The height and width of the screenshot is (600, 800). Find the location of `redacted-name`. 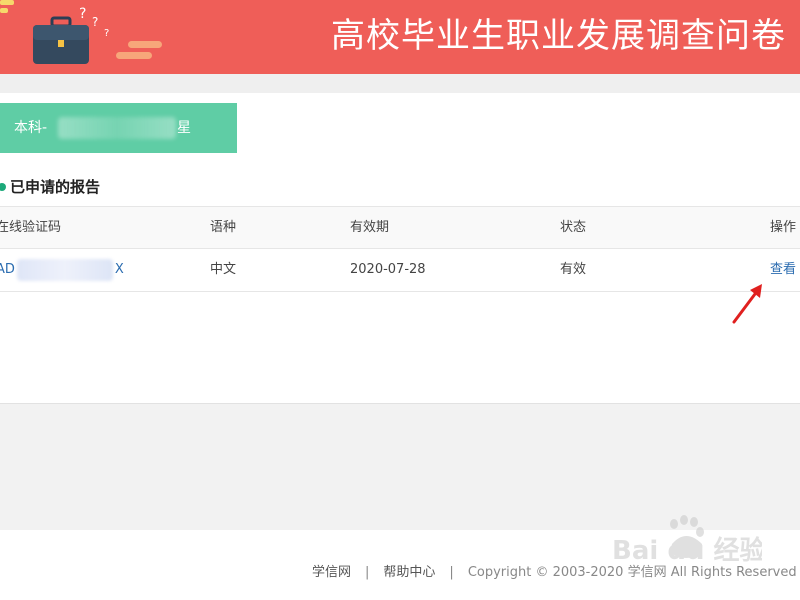

redacted-name is located at coordinates (117, 128).